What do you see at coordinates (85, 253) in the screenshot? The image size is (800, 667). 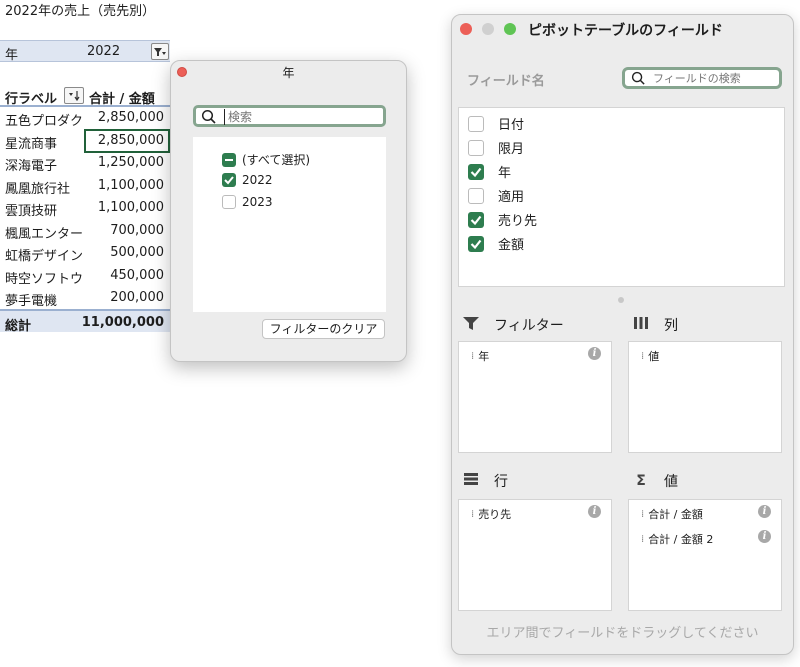 I see `table-row: 虹橋デザイン 500,000` at bounding box center [85, 253].